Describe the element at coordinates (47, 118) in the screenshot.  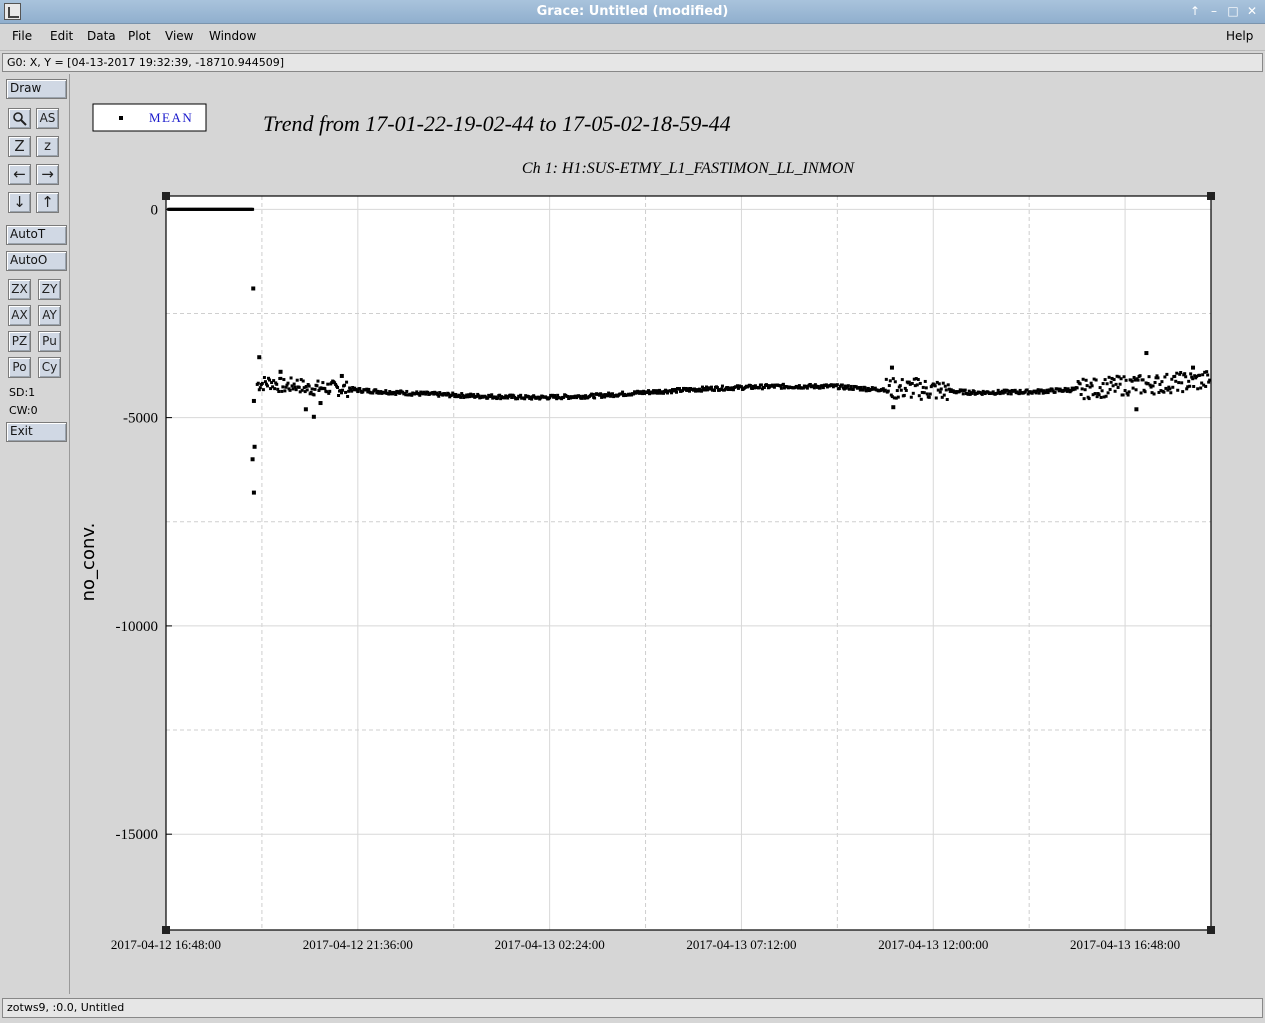
I see `autoscale-button: AS` at that location.